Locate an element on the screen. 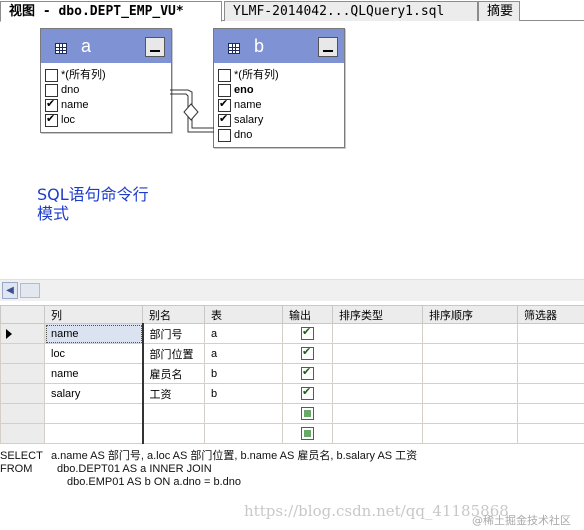  table-a-box: a *(所有列) dno name loc is located at coordinates (106, 80).